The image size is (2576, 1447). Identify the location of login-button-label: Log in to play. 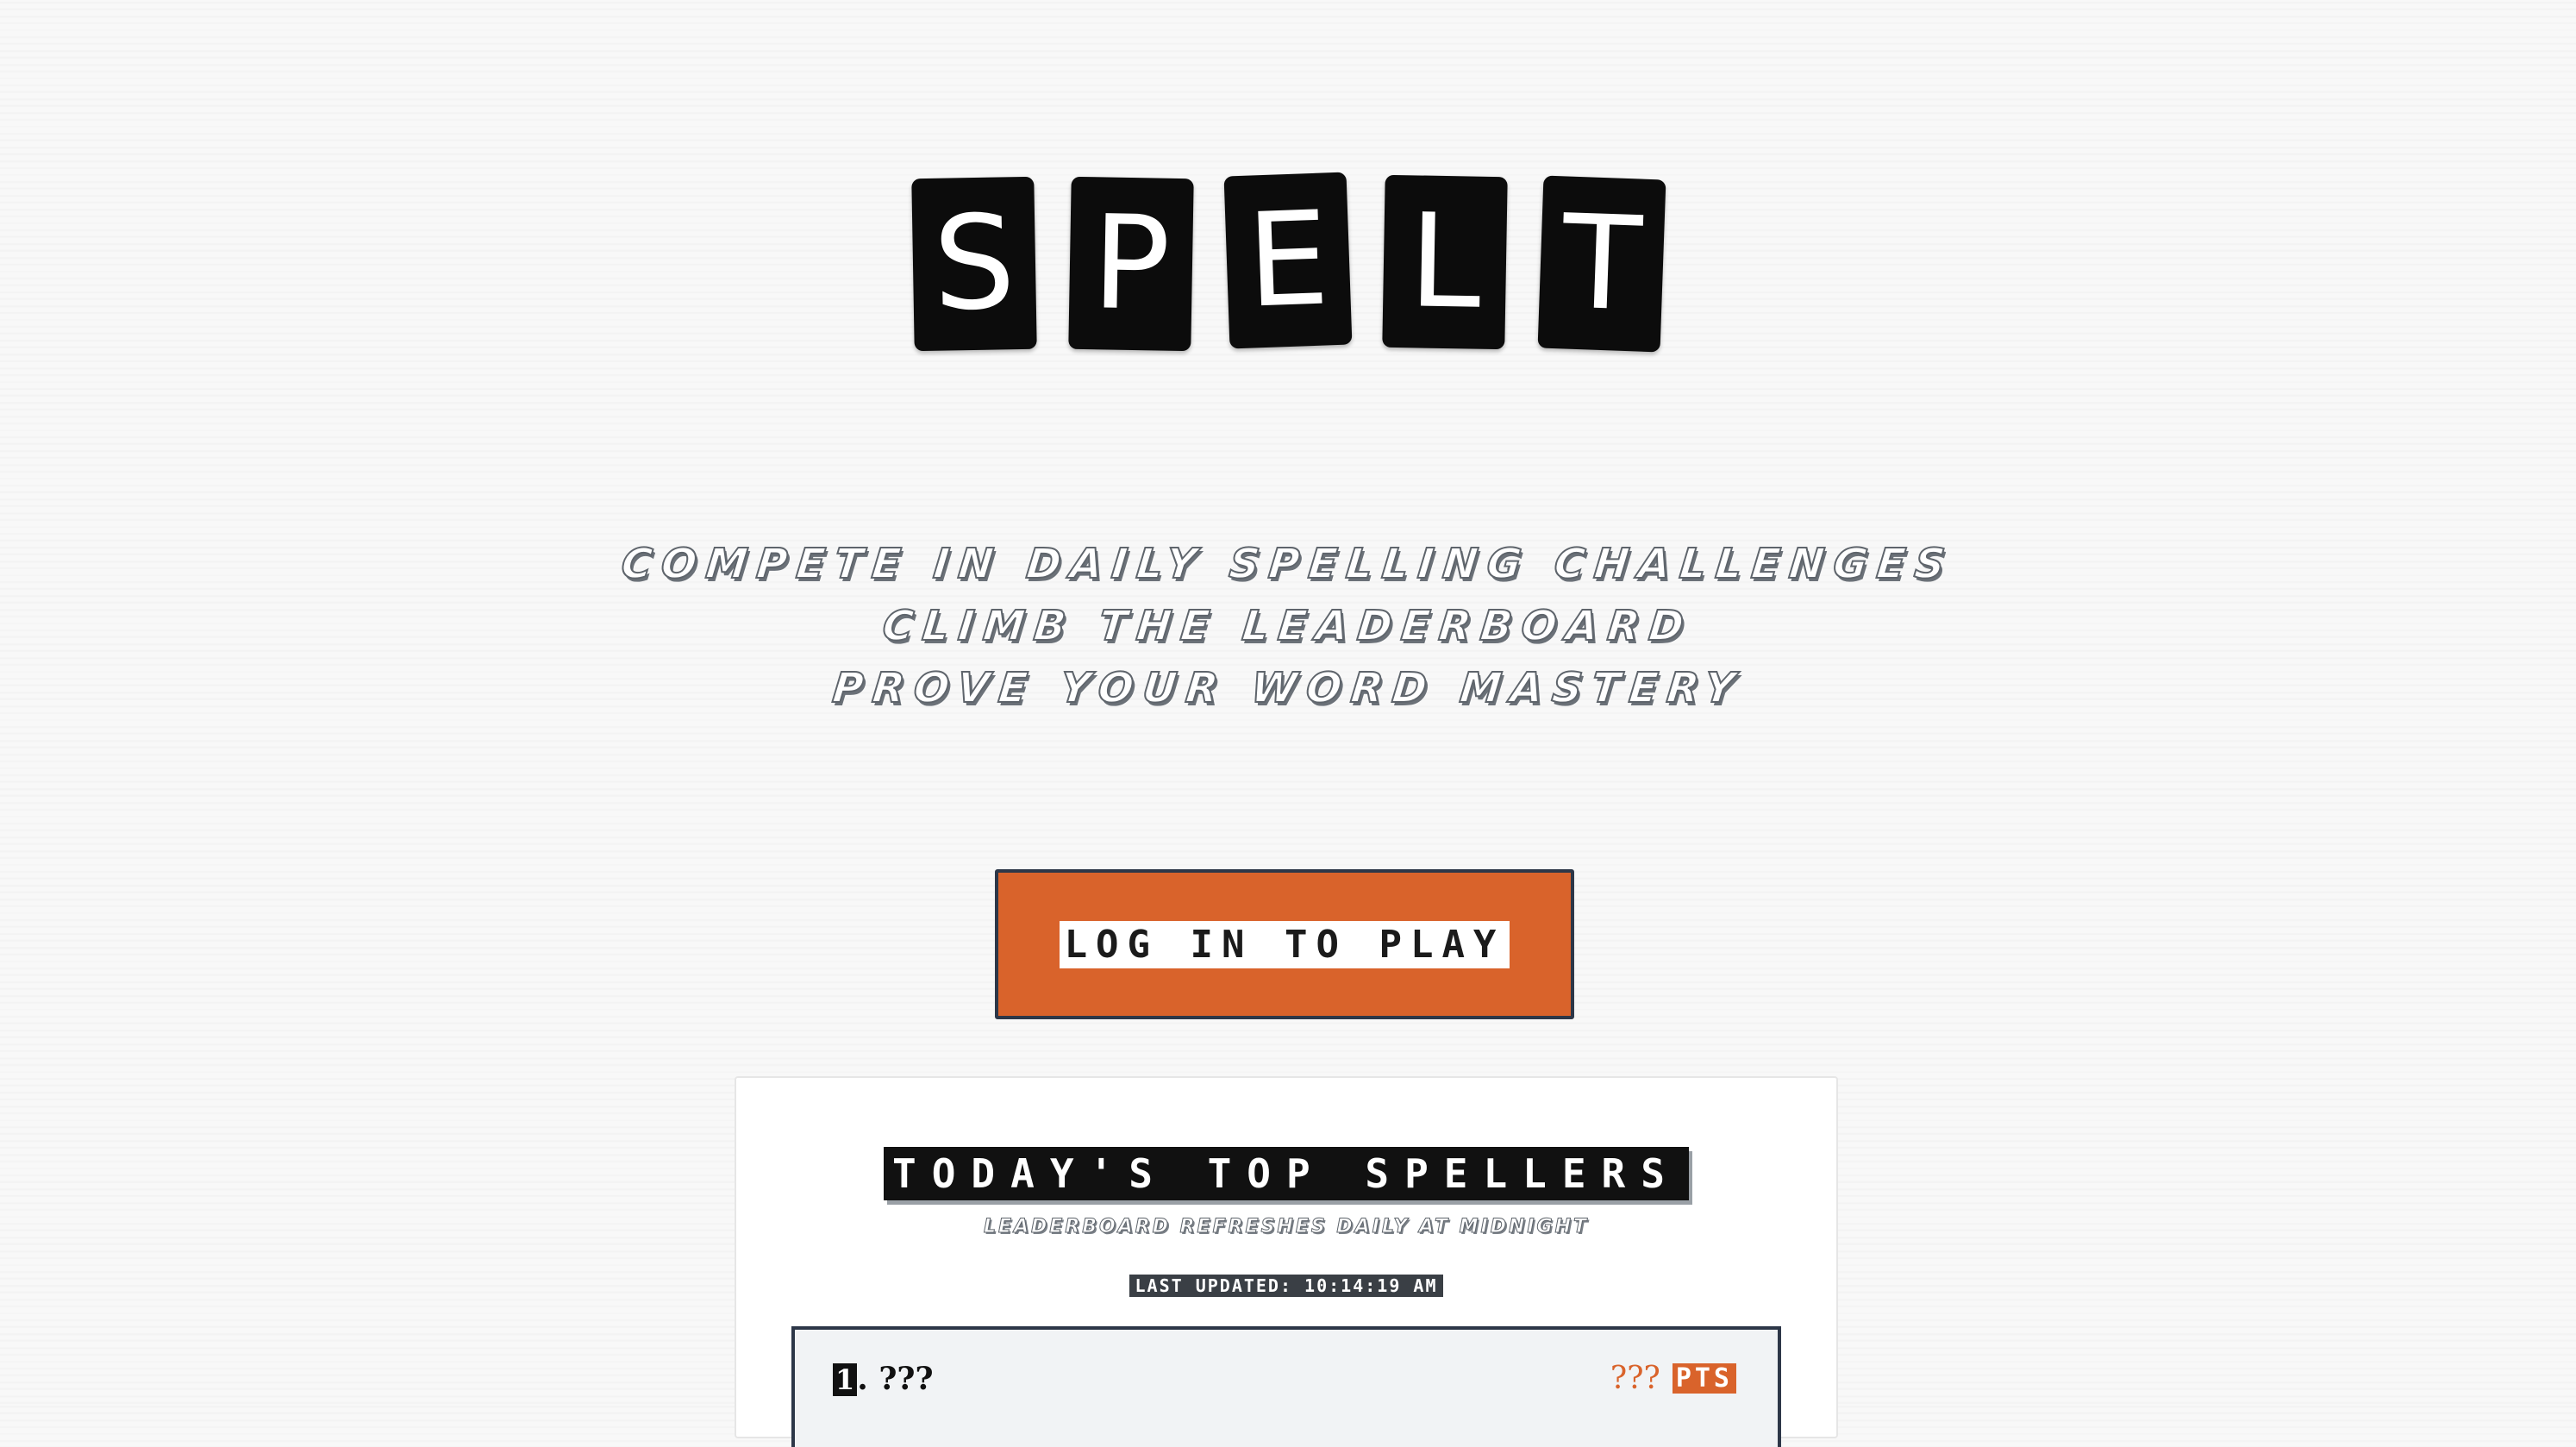
(1284, 944).